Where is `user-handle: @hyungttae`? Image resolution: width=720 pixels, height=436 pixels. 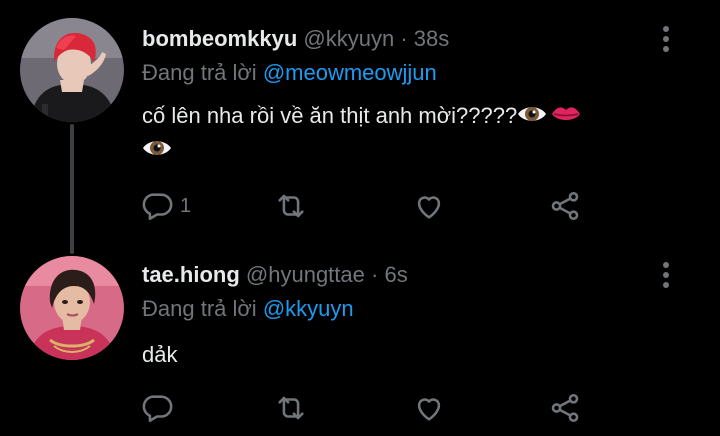 user-handle: @hyungttae is located at coordinates (305, 274).